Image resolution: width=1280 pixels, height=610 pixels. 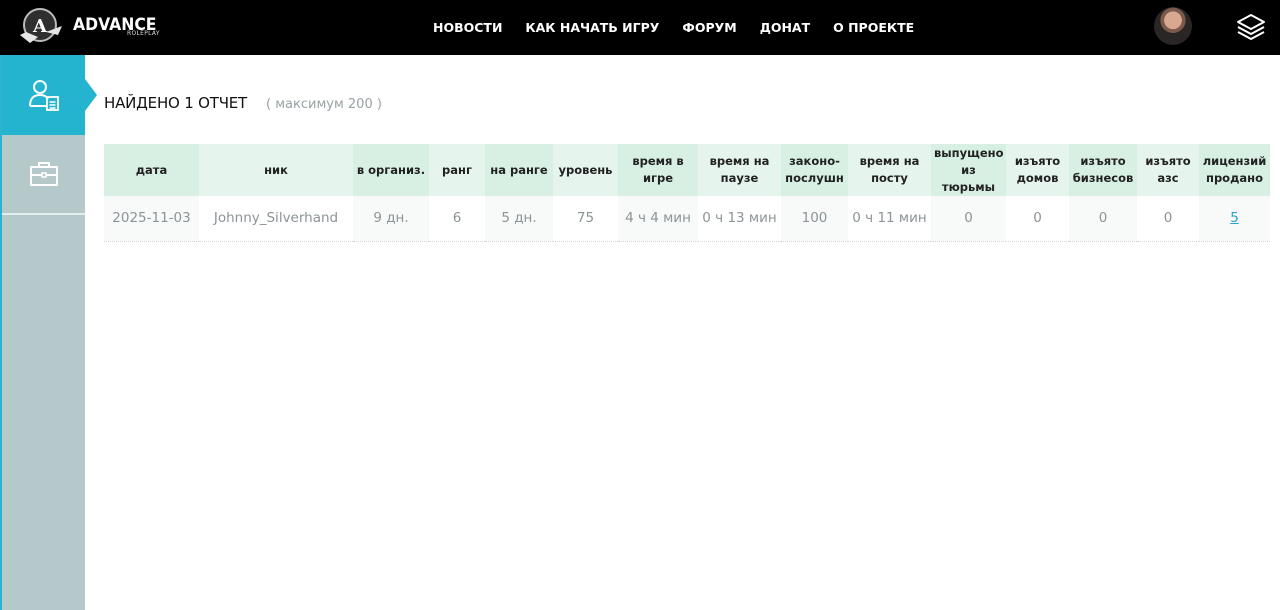 What do you see at coordinates (457, 170) in the screenshot?
I see `col-rank: ранг` at bounding box center [457, 170].